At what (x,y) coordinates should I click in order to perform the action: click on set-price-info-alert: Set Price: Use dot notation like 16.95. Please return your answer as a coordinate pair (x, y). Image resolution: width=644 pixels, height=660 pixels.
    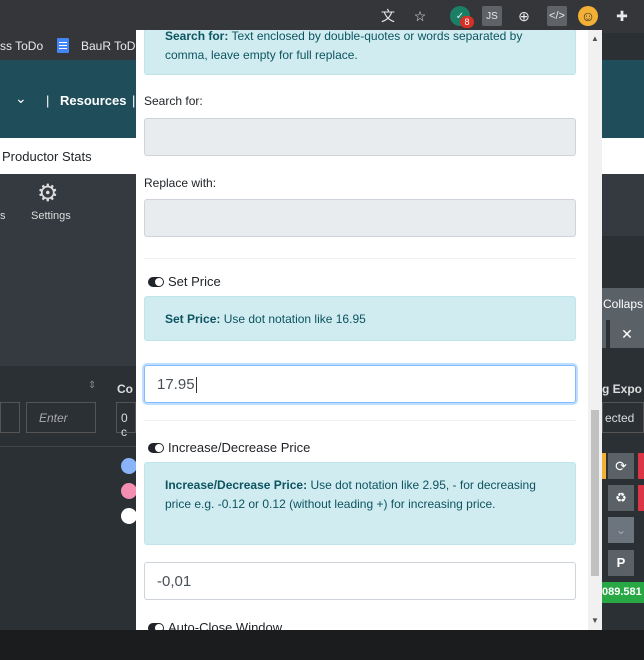
    Looking at the image, I should click on (360, 318).